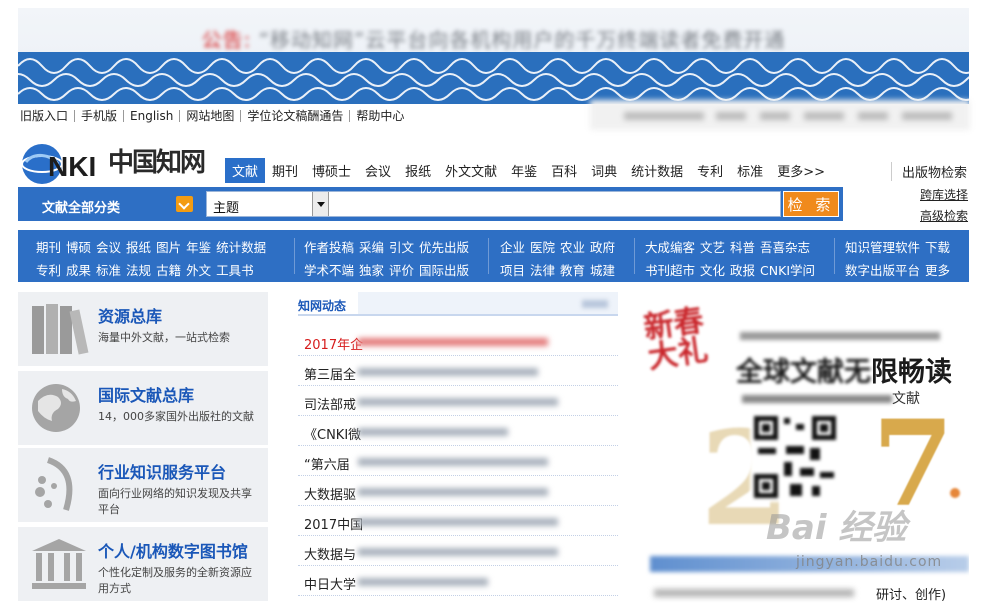  What do you see at coordinates (955, 493) in the screenshot?
I see `promo-dot` at bounding box center [955, 493].